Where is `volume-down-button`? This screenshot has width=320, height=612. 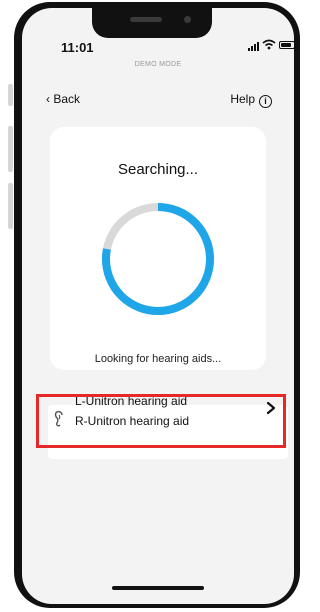
volume-down-button is located at coordinates (10, 206).